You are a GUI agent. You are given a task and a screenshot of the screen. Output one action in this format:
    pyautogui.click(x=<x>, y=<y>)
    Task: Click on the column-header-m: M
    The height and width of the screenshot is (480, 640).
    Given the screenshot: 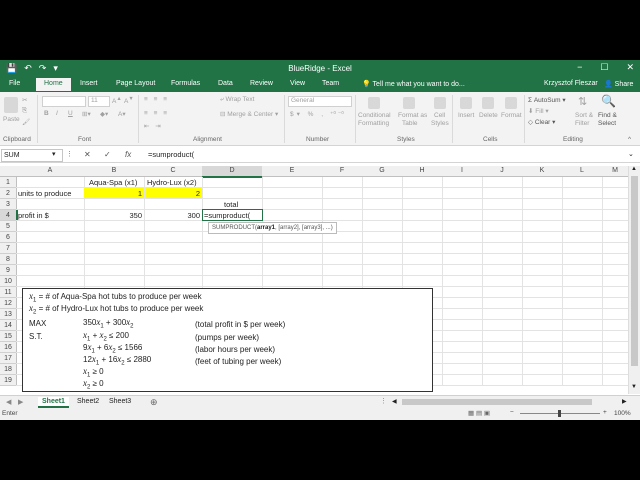 What is the action you would take?
    pyautogui.click(x=615, y=171)
    